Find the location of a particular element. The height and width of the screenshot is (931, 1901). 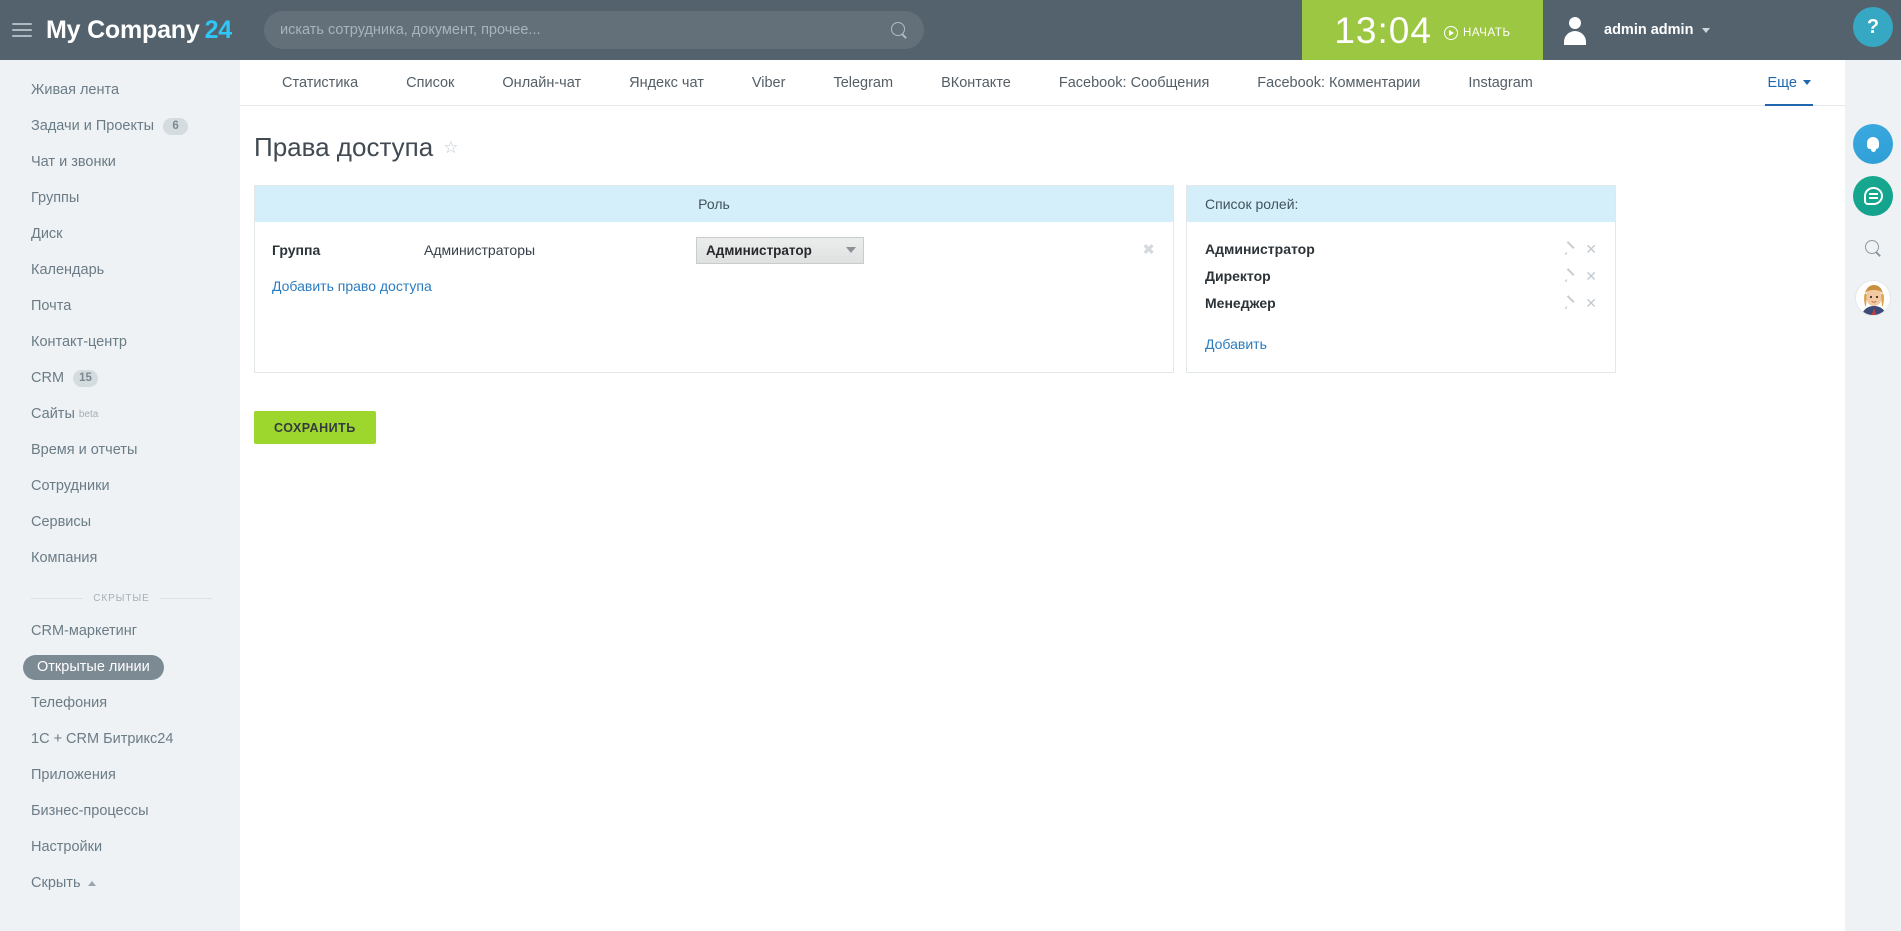

roles-panel-header: Список ролей: is located at coordinates (1401, 204).